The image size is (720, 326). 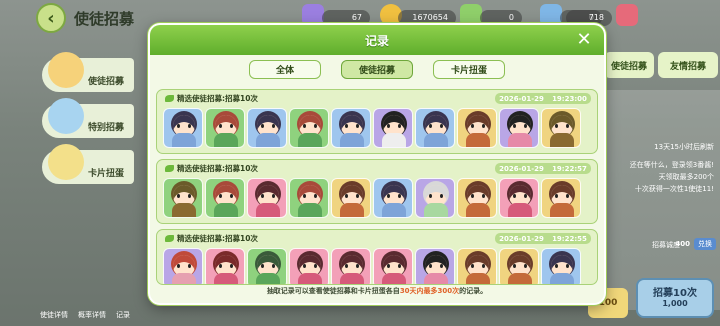 What do you see at coordinates (705, 244) in the screenshot?
I see `exchange-button: 兑换` at bounding box center [705, 244].